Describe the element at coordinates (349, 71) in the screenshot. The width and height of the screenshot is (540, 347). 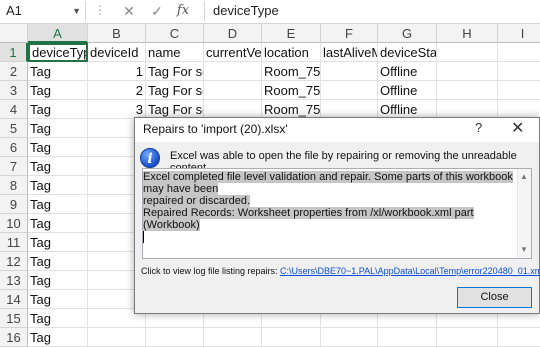
I see `cell-f2` at that location.